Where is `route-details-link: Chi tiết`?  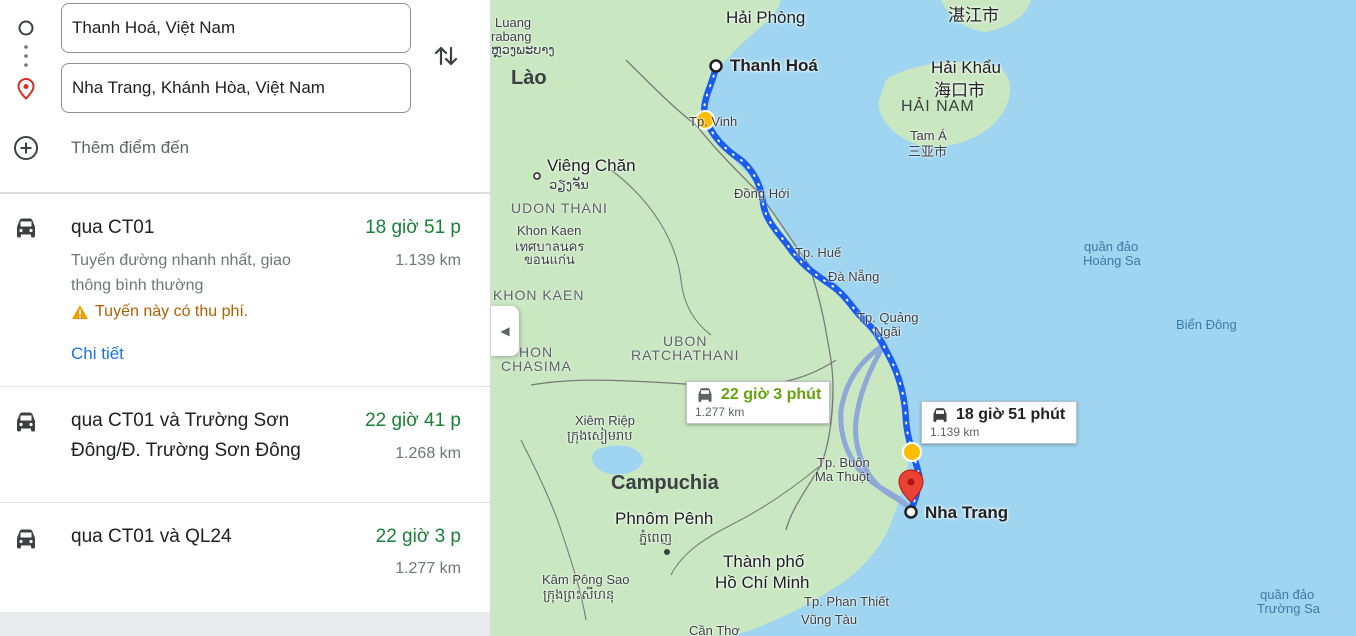 route-details-link: Chi tiết is located at coordinates (97, 354).